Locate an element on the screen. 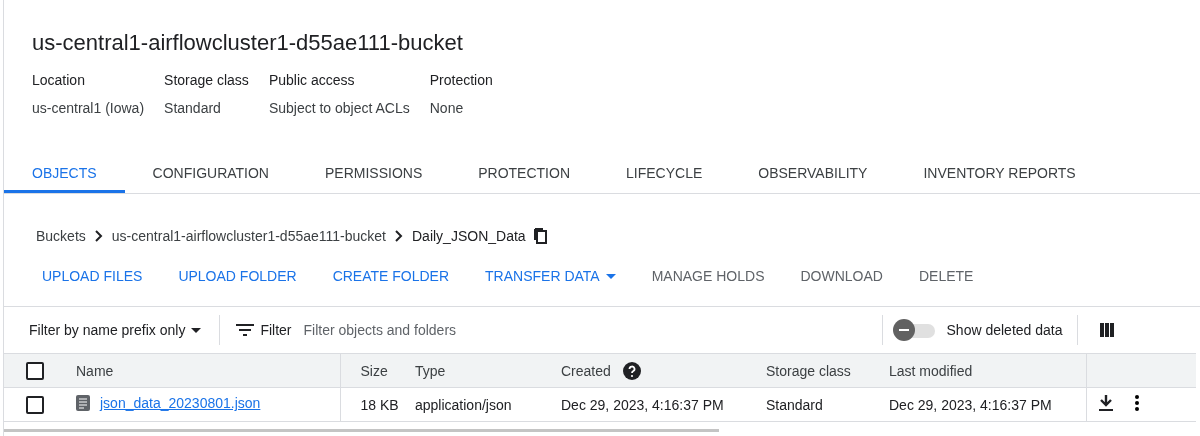 The width and height of the screenshot is (1200, 436). detail-label: Protection is located at coordinates (461, 80).